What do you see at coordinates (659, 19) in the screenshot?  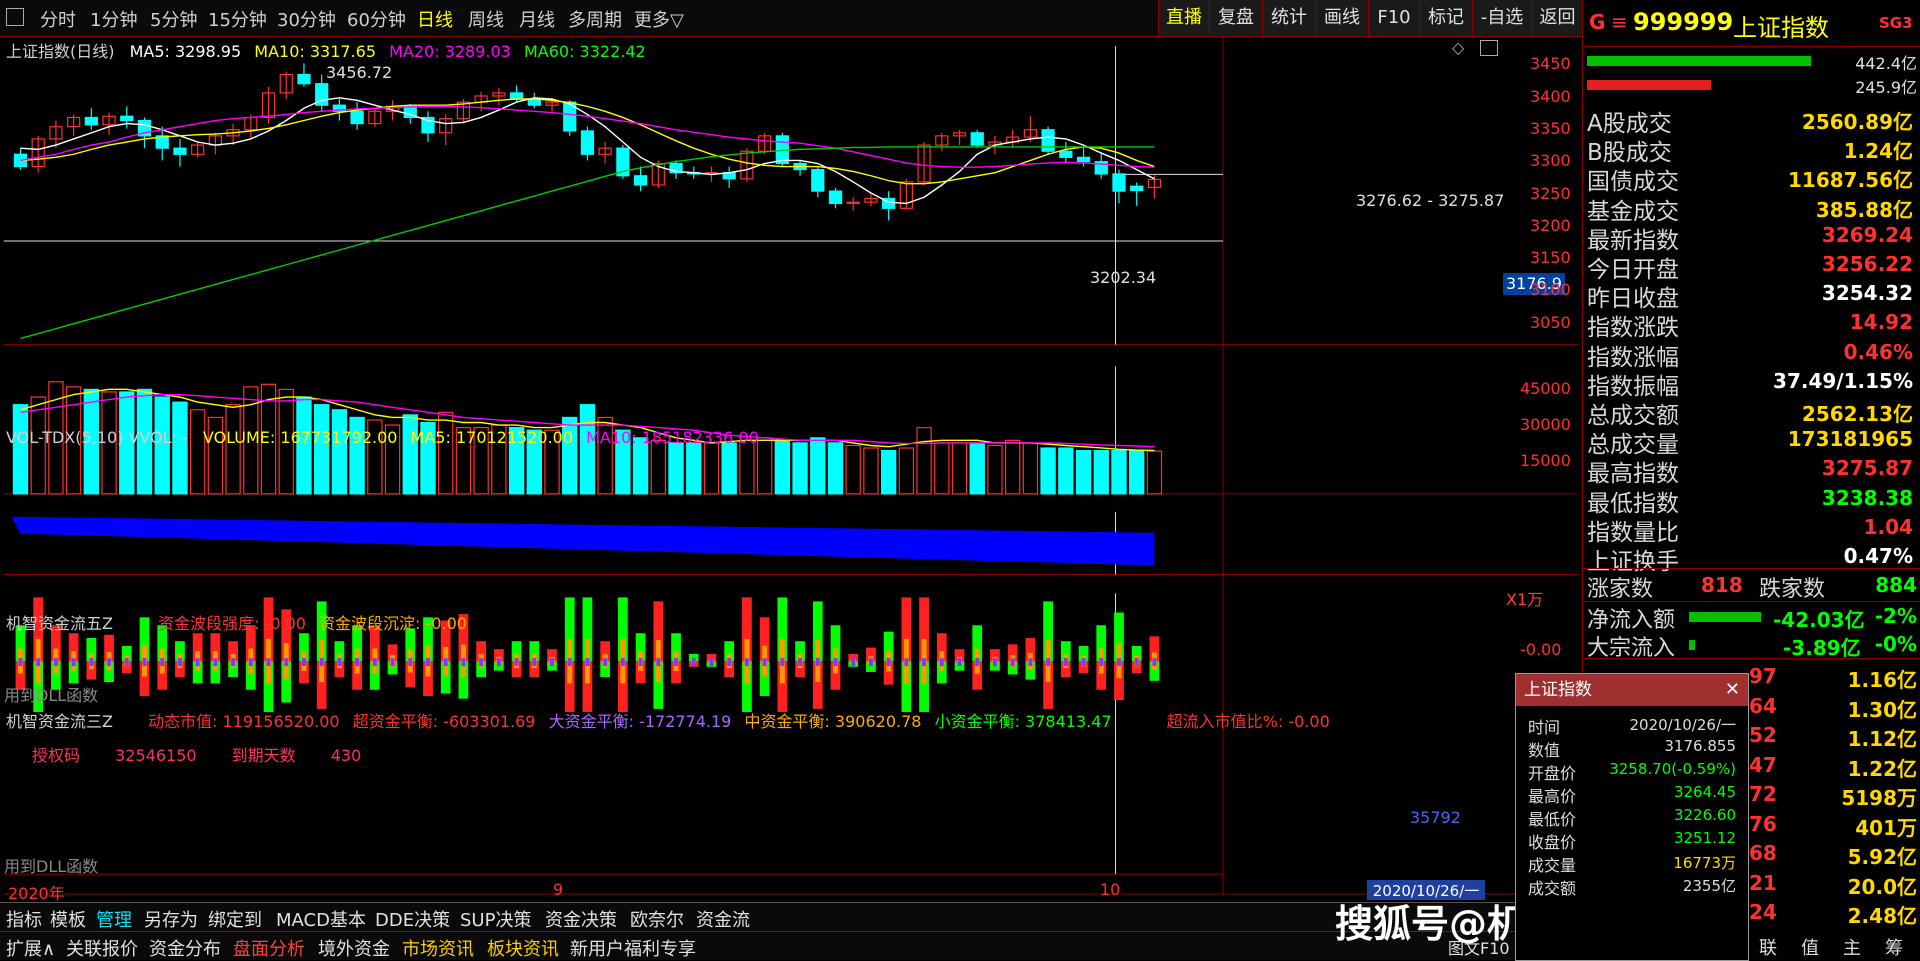 I see `period-tab-more: 更多▽` at bounding box center [659, 19].